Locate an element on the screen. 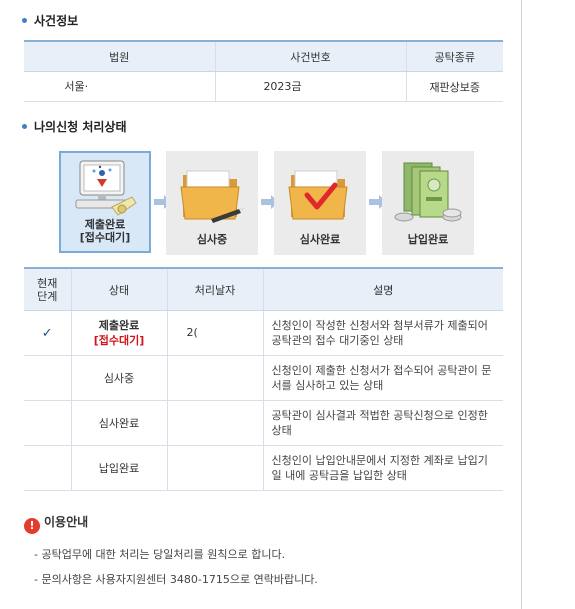  step-label: 심사완료 is located at coordinates (320, 239).